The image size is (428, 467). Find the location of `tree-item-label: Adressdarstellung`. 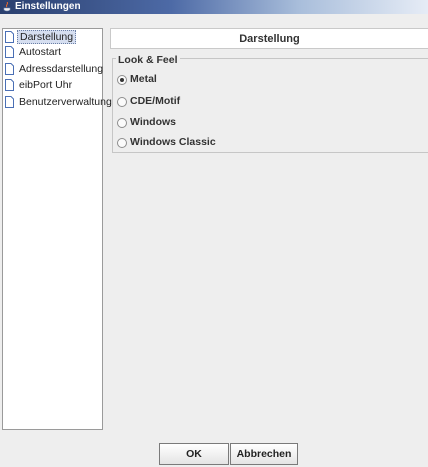

tree-item-label: Adressdarstellung is located at coordinates (61, 69).